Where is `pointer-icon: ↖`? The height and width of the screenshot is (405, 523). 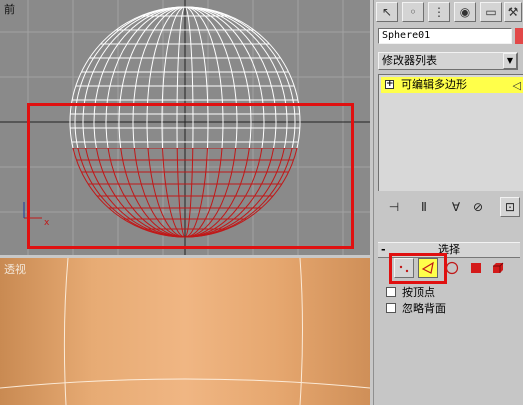 pointer-icon: ↖ is located at coordinates (387, 12).